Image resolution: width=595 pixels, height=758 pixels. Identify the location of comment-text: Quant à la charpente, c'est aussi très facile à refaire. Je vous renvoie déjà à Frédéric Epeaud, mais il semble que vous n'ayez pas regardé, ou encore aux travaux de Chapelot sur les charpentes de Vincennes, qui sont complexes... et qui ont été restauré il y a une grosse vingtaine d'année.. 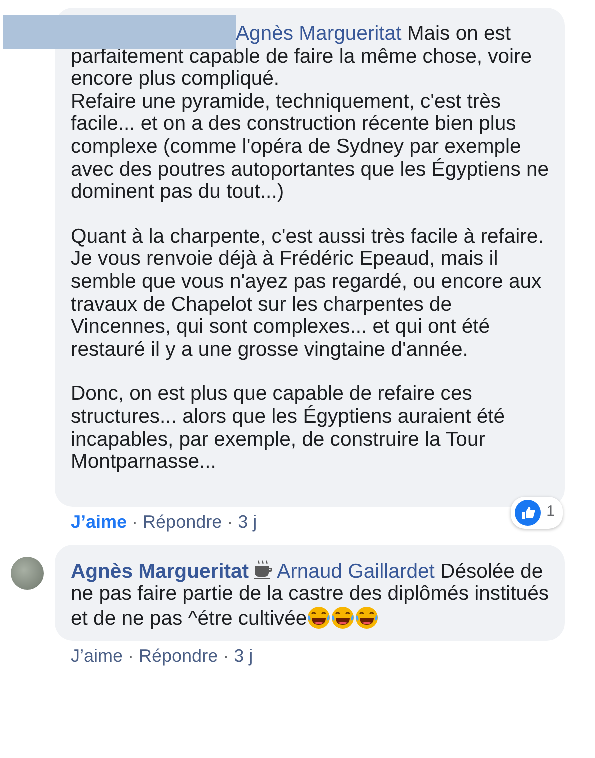
(308, 294).